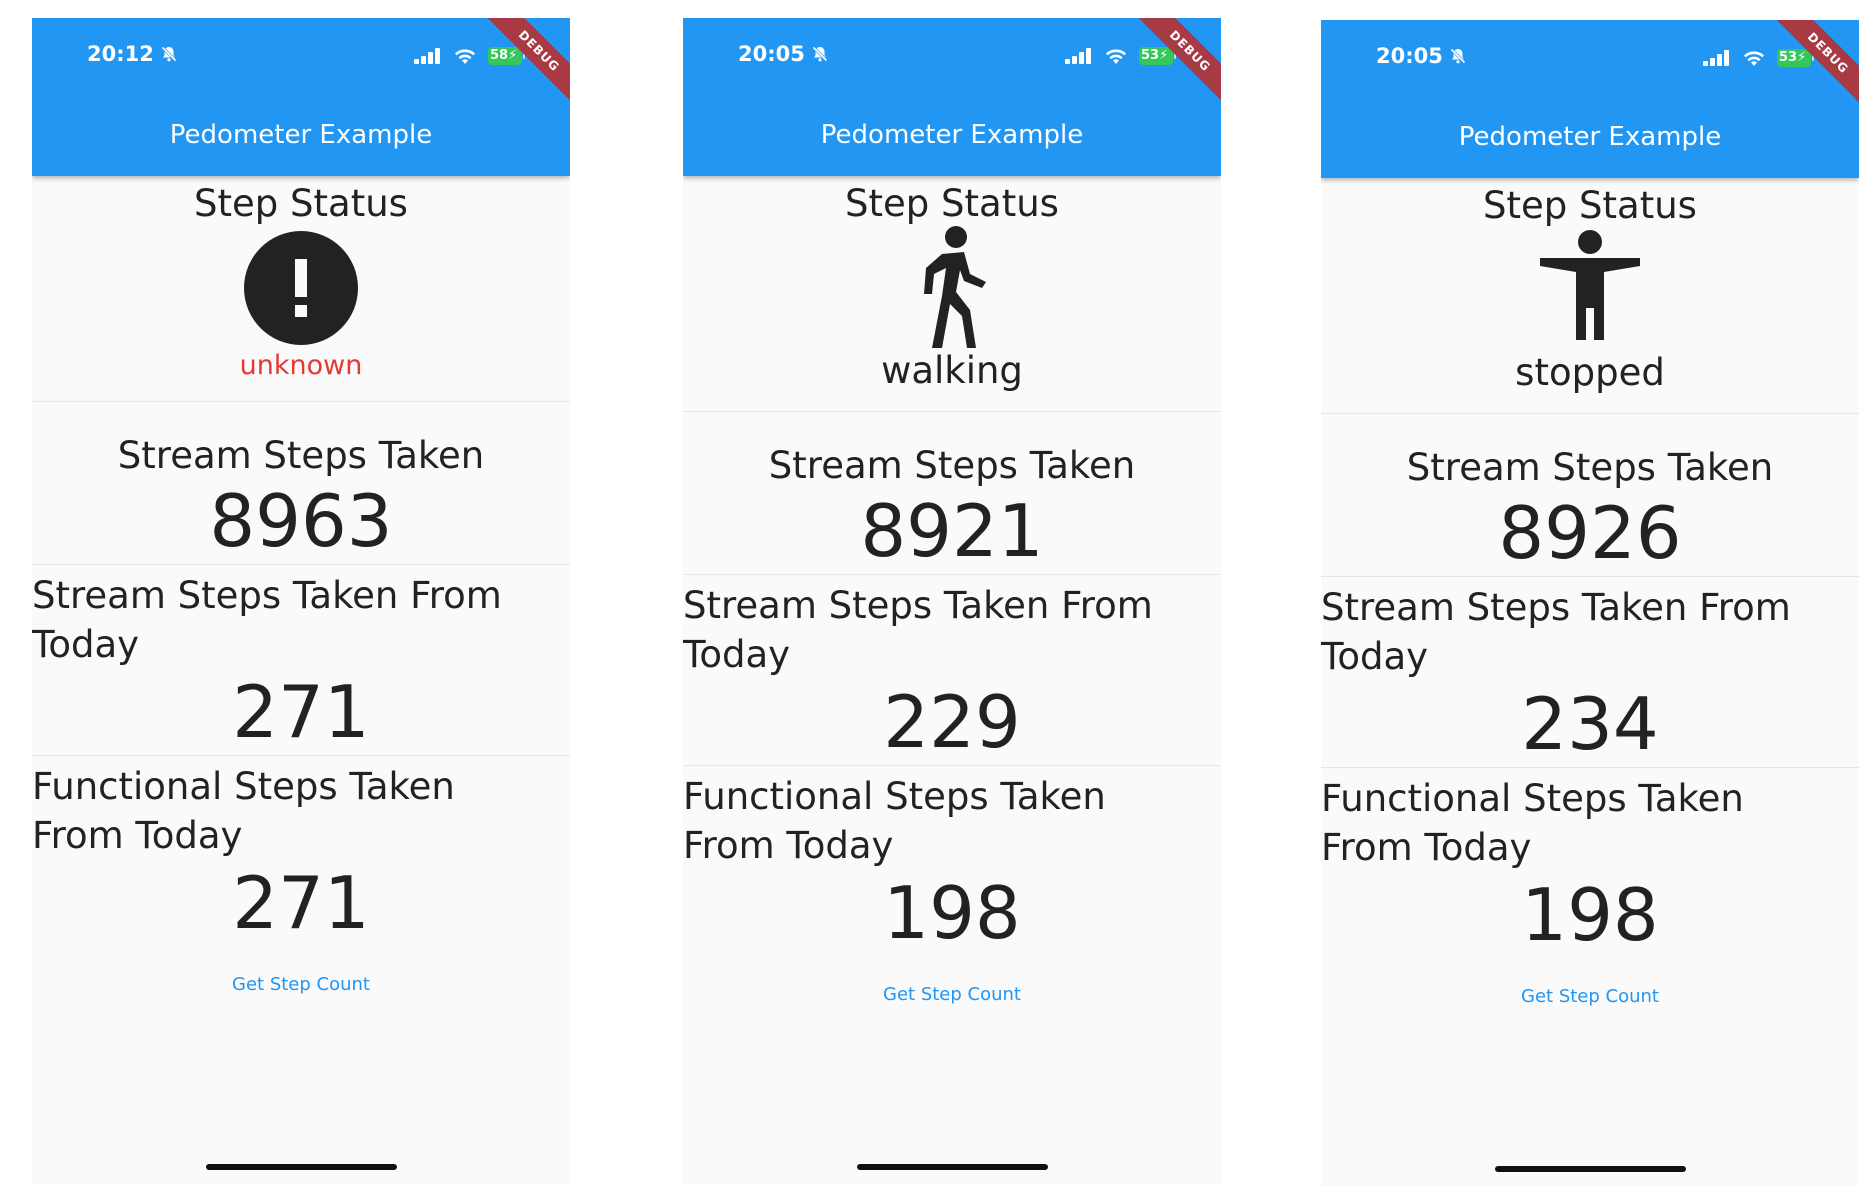  Describe the element at coordinates (1590, 372) in the screenshot. I see `step-status-value: stopped` at that location.